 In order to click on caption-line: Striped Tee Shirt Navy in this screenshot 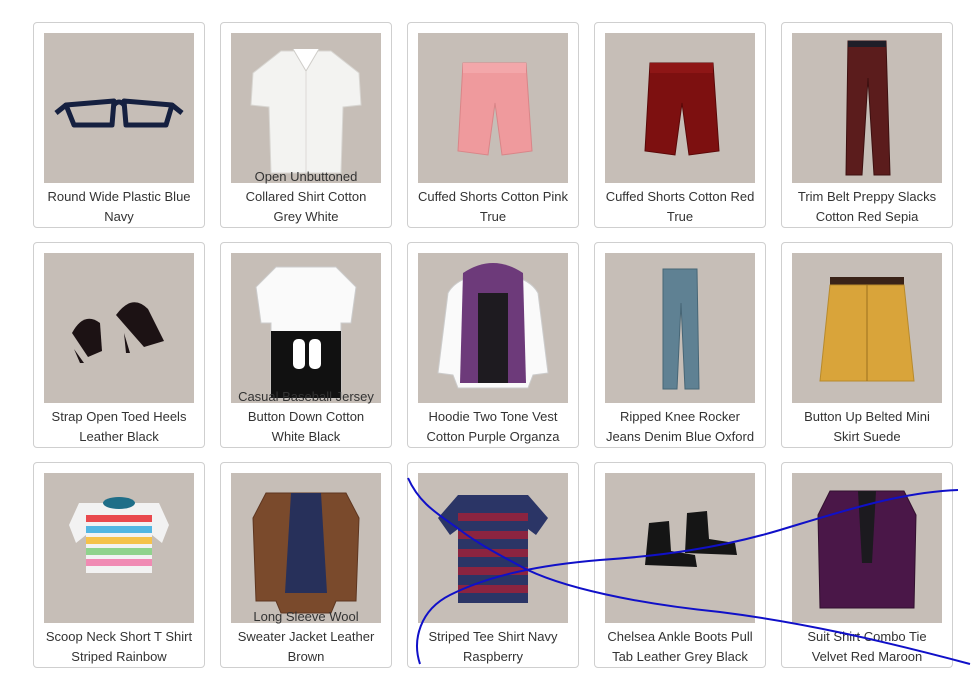, I will do `click(493, 636)`.